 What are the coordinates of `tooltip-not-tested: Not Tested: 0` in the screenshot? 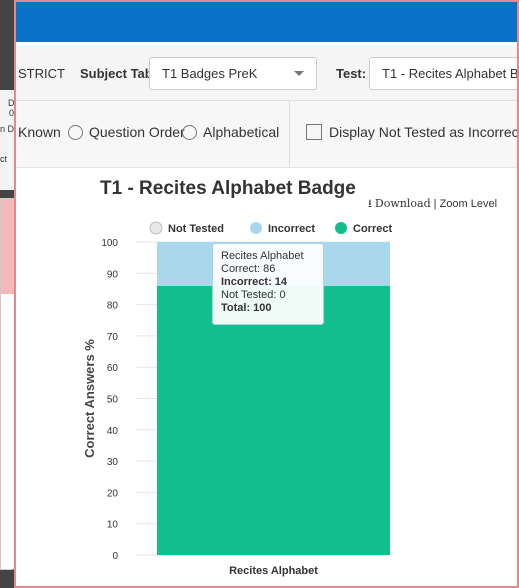 It's located at (253, 295).